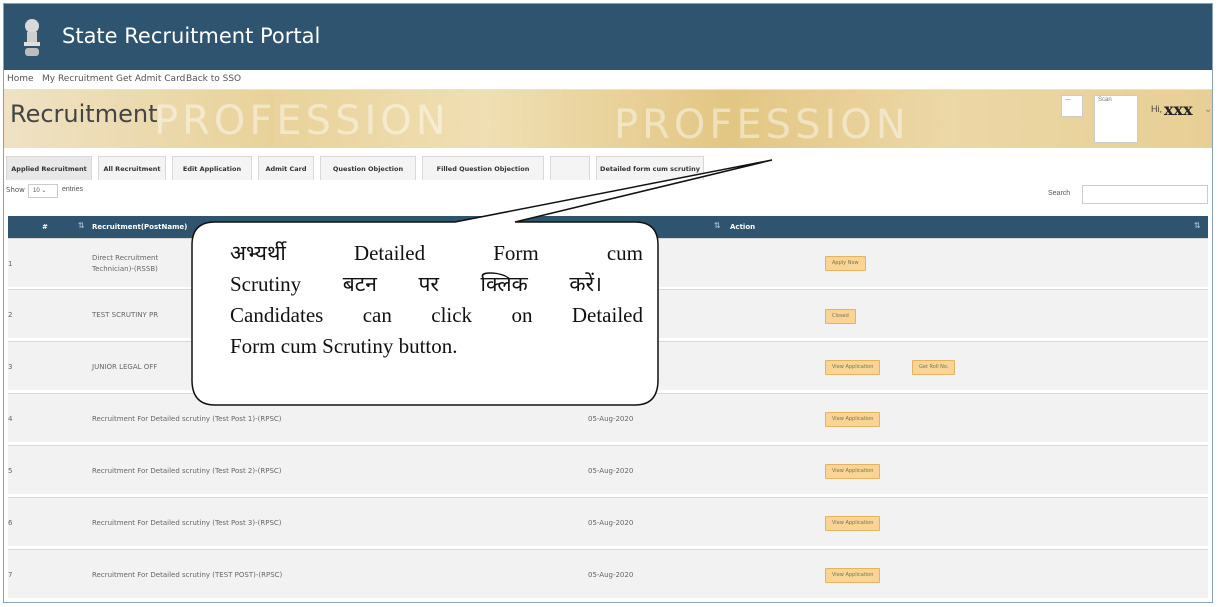 This screenshot has height=607, width=1218. What do you see at coordinates (43, 191) in the screenshot?
I see `entries-select: 10 ⌄` at bounding box center [43, 191].